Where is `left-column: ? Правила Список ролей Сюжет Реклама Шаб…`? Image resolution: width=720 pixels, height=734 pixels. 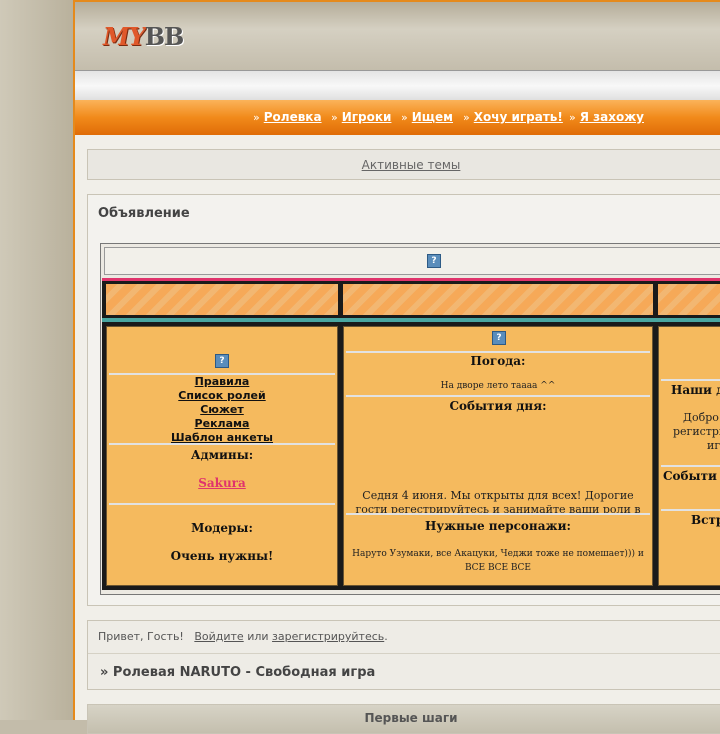 left-column: ? Правила Список ролей Сюжет Реклама Шаб… is located at coordinates (222, 456).